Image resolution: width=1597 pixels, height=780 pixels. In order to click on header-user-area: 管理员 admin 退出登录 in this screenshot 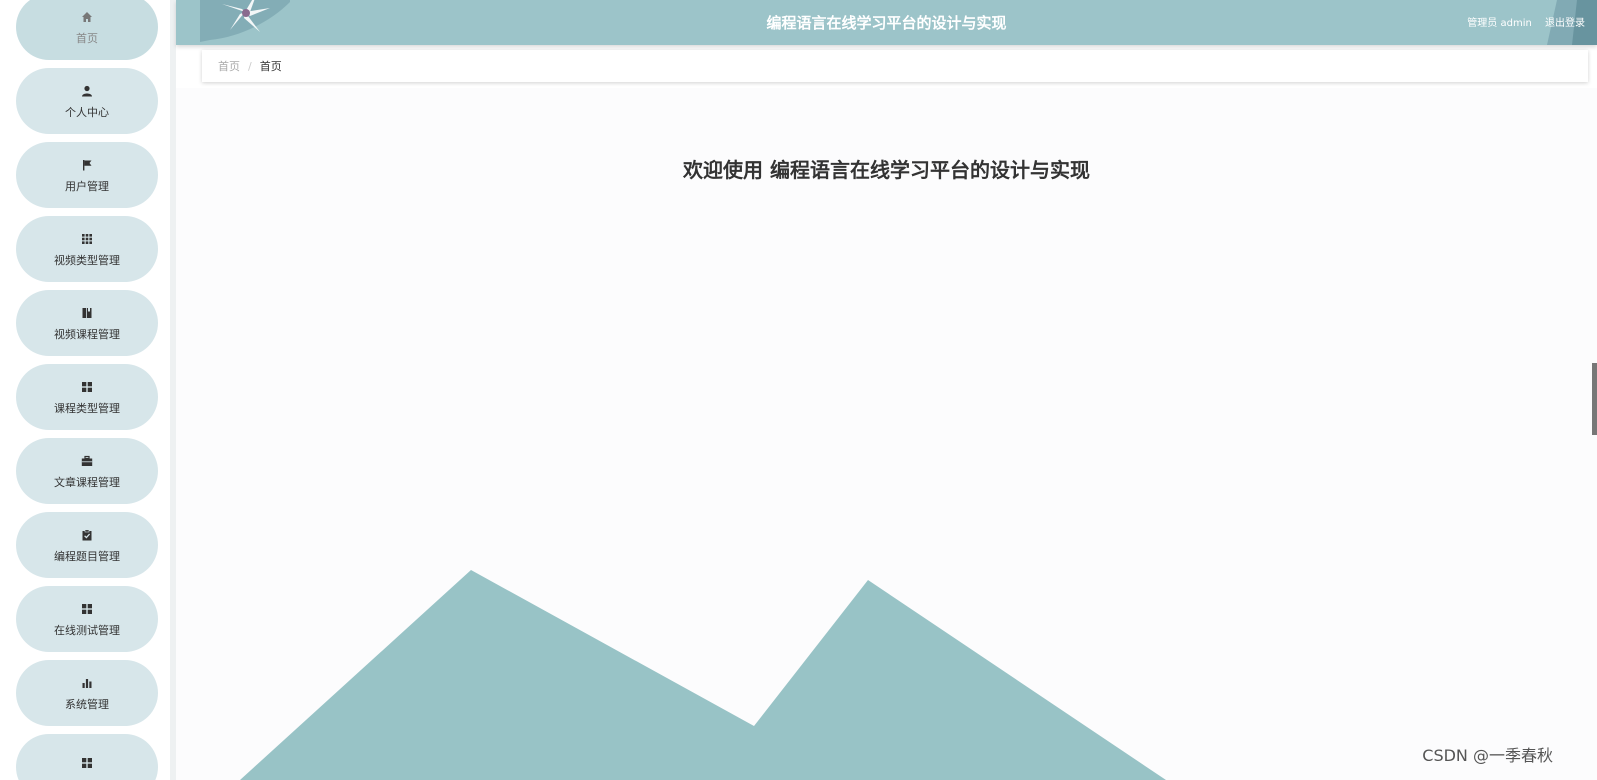, I will do `click(1521, 21)`.